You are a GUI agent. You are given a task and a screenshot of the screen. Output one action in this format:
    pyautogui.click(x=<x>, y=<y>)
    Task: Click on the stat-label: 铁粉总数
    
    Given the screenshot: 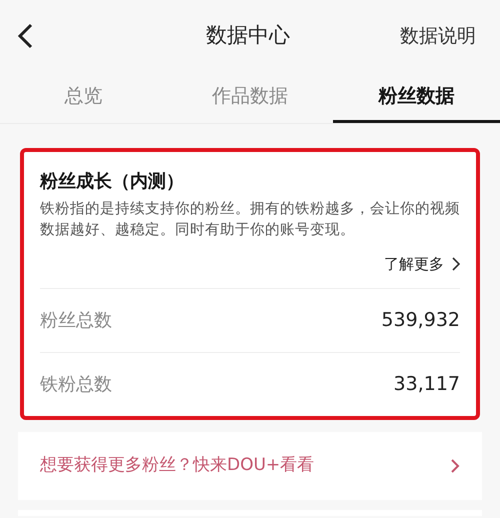 What is the action you would take?
    pyautogui.click(x=76, y=384)
    